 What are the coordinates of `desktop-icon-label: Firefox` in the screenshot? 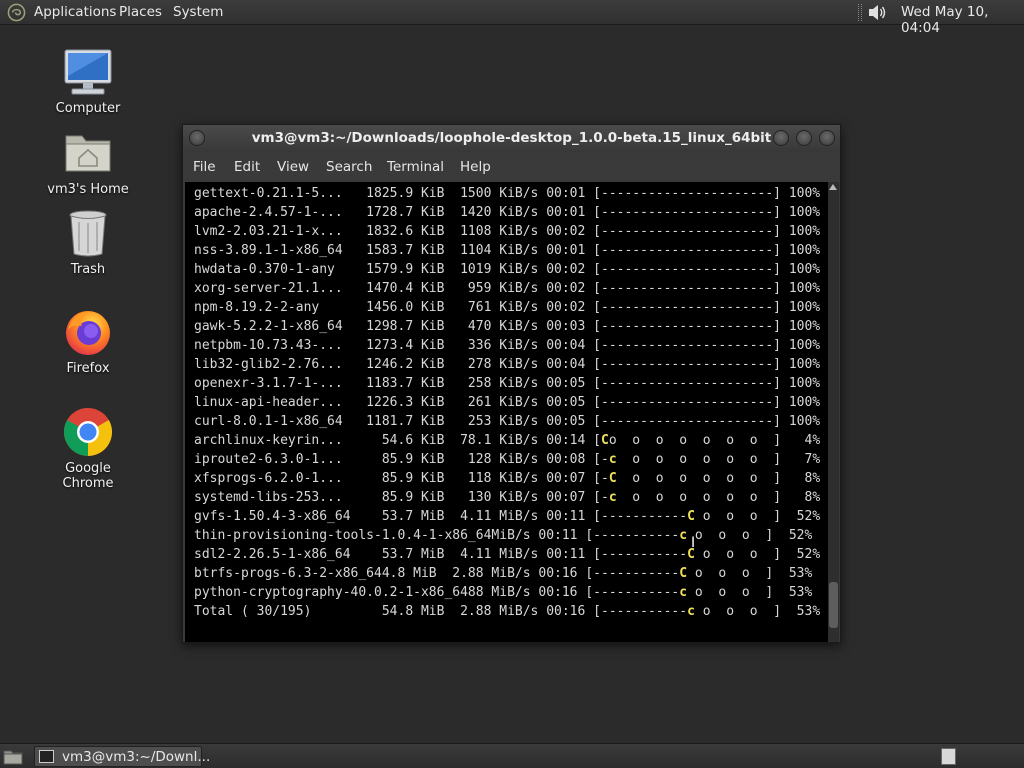 It's located at (88, 368).